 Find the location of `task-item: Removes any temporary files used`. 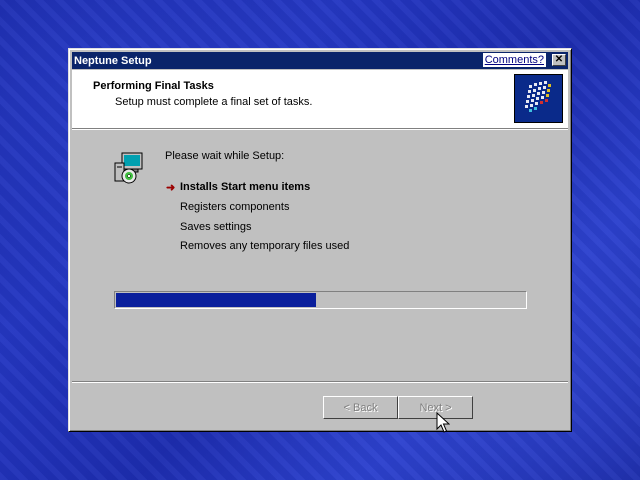

task-item: Removes any temporary files used is located at coordinates (265, 246).